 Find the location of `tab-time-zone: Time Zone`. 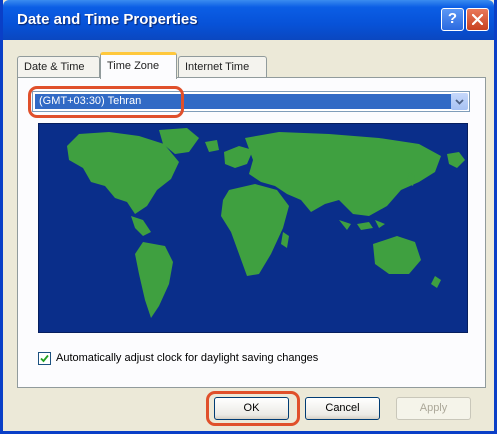

tab-time-zone: Time Zone is located at coordinates (138, 65).